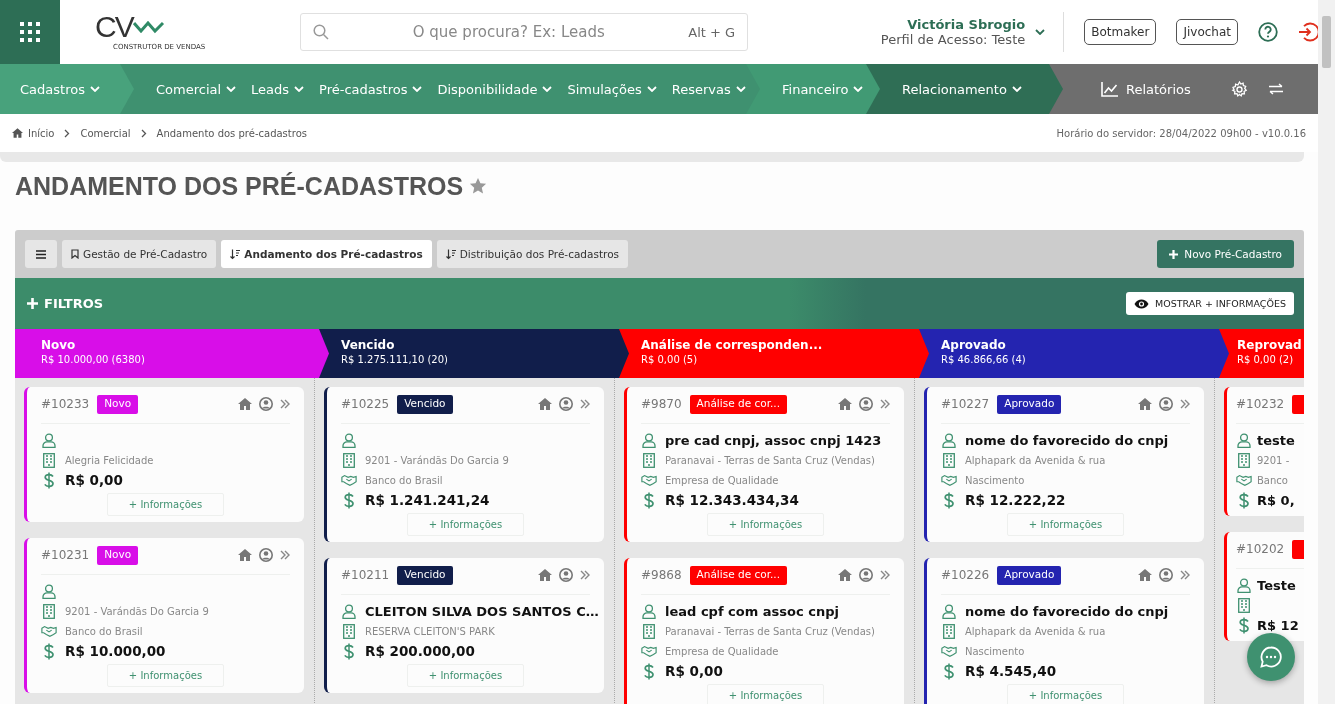  I want to click on search-field: O que procura? Ex: Leads, so click(509, 32).